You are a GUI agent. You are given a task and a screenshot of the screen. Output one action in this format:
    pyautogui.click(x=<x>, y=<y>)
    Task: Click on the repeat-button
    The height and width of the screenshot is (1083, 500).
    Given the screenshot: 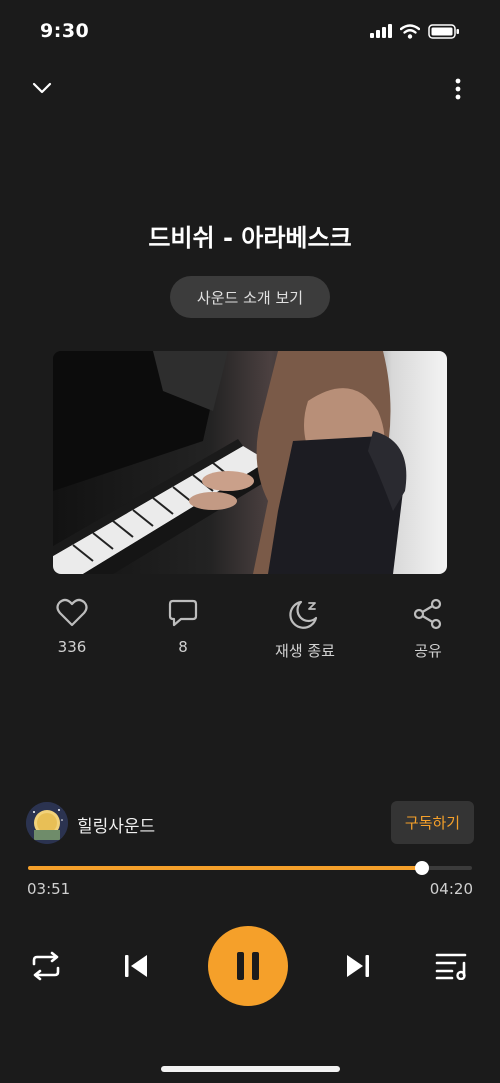 What is the action you would take?
    pyautogui.click(x=46, y=966)
    